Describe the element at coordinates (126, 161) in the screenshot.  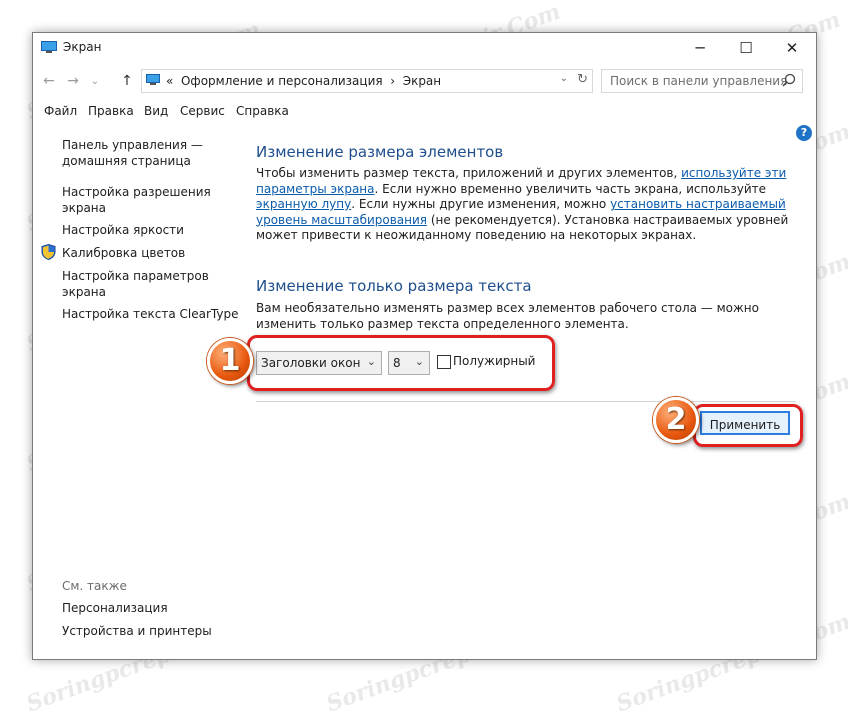
I see `sidebar-item-label: домашняя страница` at that location.